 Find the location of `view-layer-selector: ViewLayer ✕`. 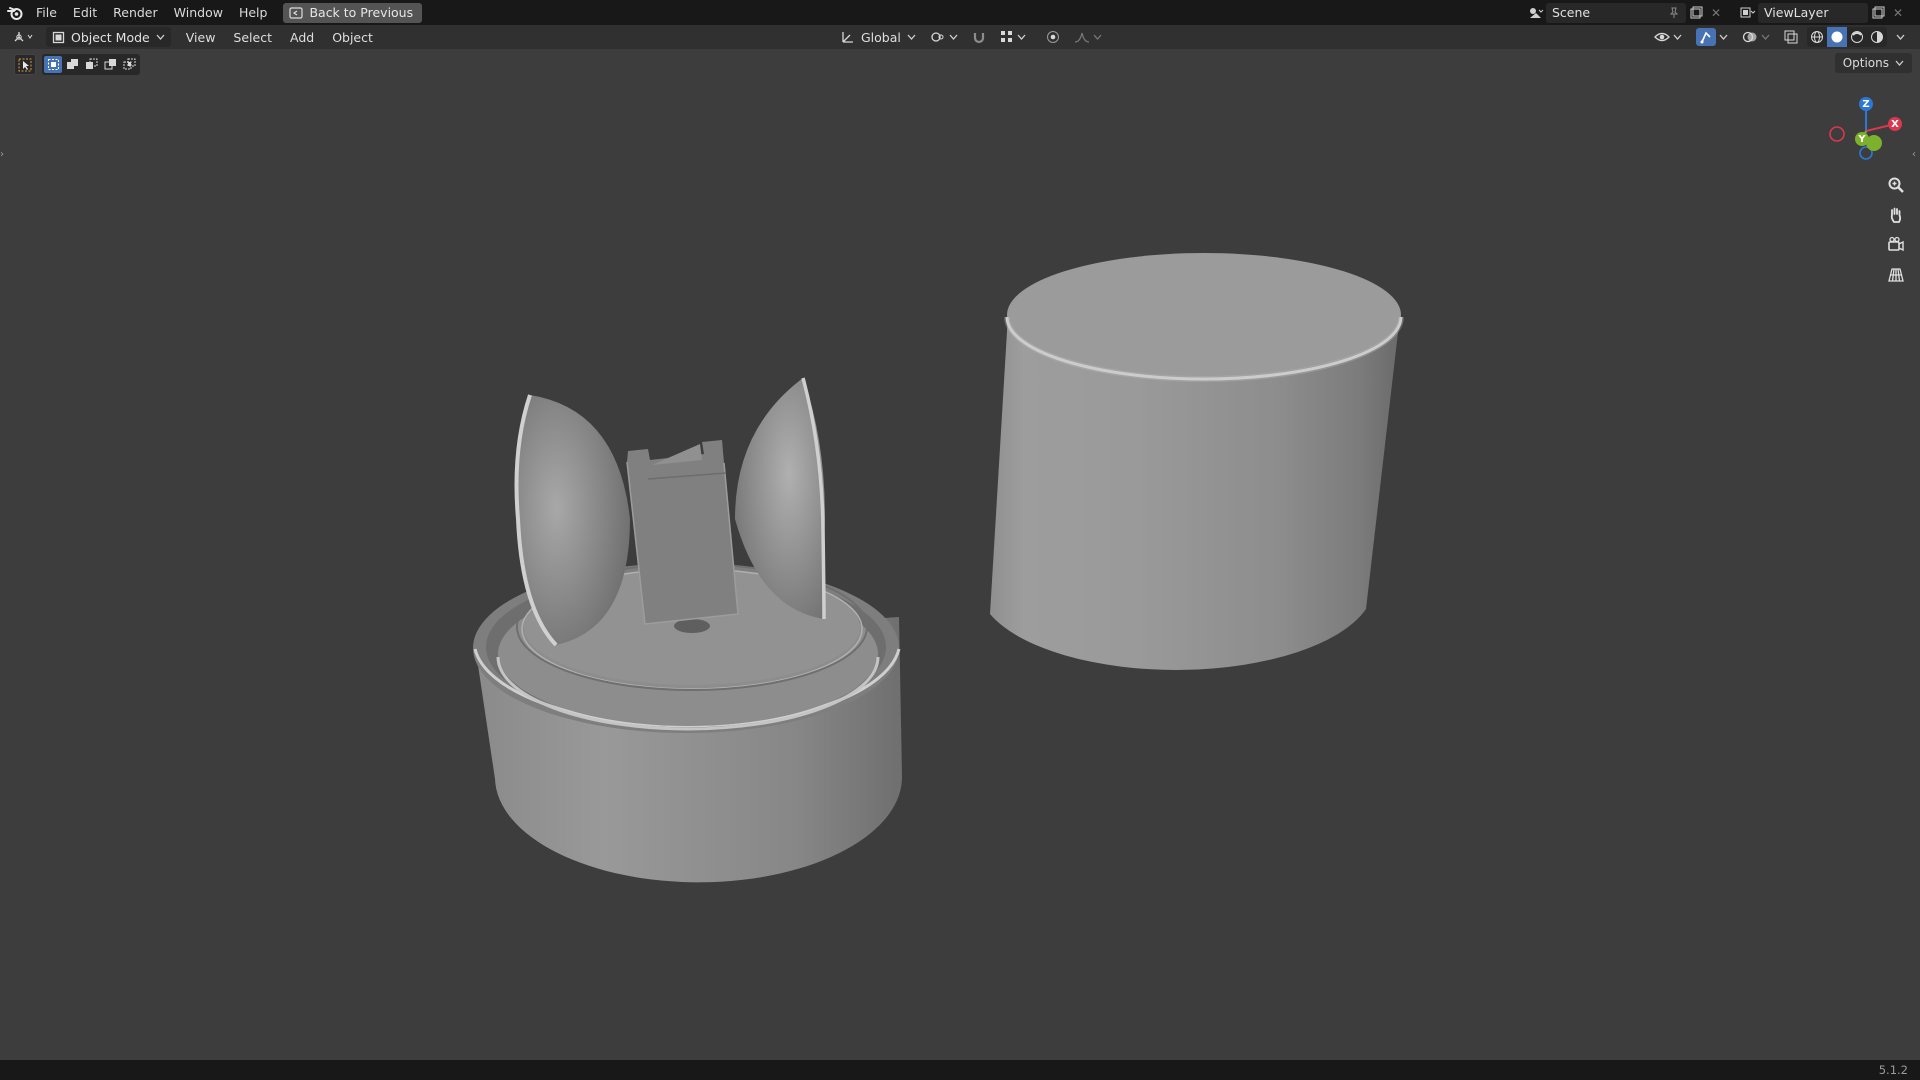

view-layer-selector: ViewLayer ✕ is located at coordinates (1823, 12).